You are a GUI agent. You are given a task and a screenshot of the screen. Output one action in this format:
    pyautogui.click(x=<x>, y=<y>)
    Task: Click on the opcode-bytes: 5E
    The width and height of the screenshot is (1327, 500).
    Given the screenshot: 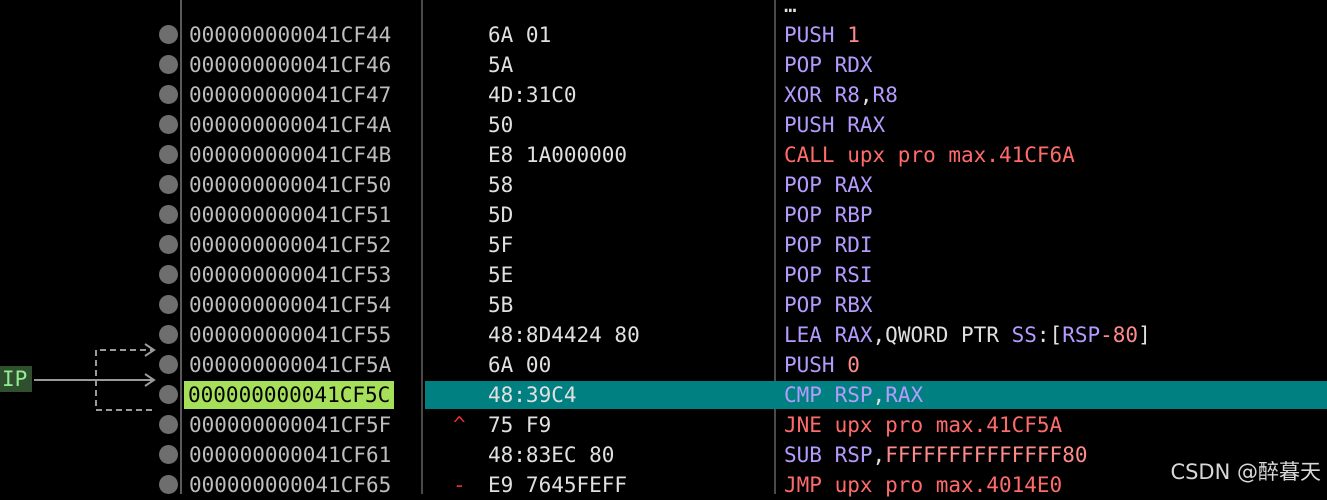 What is the action you would take?
    pyautogui.click(x=501, y=275)
    